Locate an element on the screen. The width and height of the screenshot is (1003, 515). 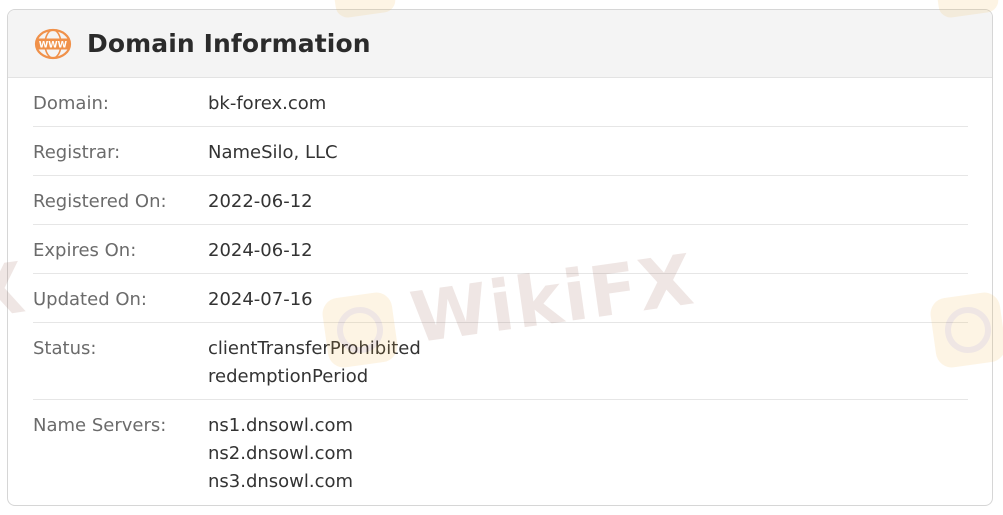
row-domain: Domain: bk-forex.com is located at coordinates (500, 102).